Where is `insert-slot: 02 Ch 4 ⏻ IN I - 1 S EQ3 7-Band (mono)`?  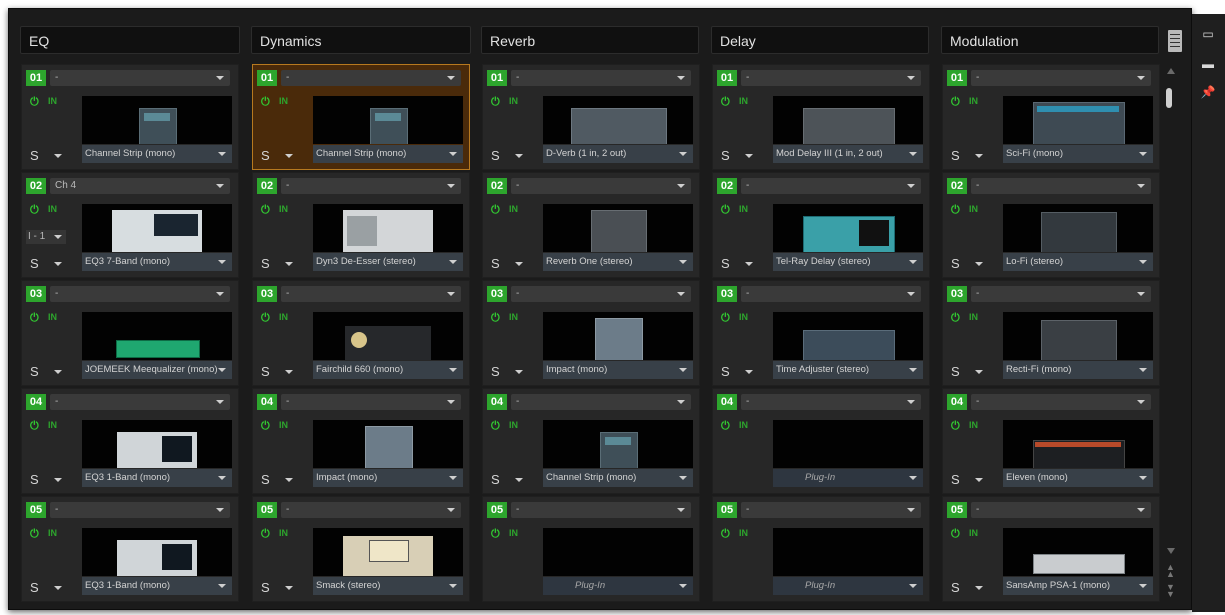
insert-slot: 02 Ch 4 ⏻ IN I - 1 S EQ3 7-Band (mono) is located at coordinates (130, 225).